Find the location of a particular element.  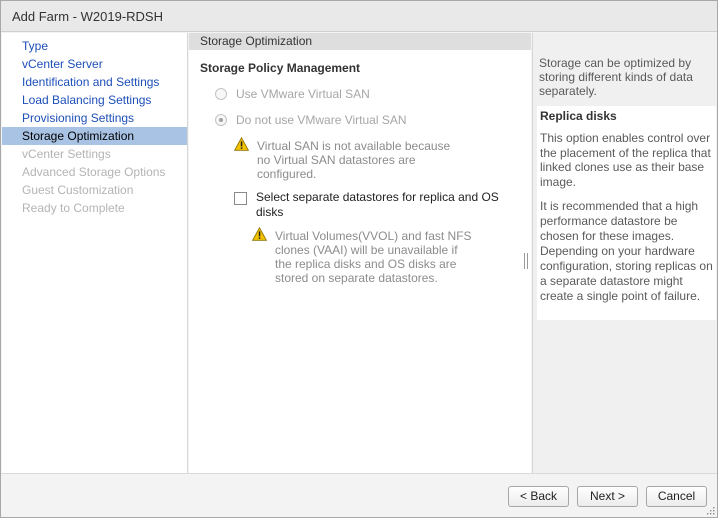

vsan-warning-line: configured. is located at coordinates (287, 174).